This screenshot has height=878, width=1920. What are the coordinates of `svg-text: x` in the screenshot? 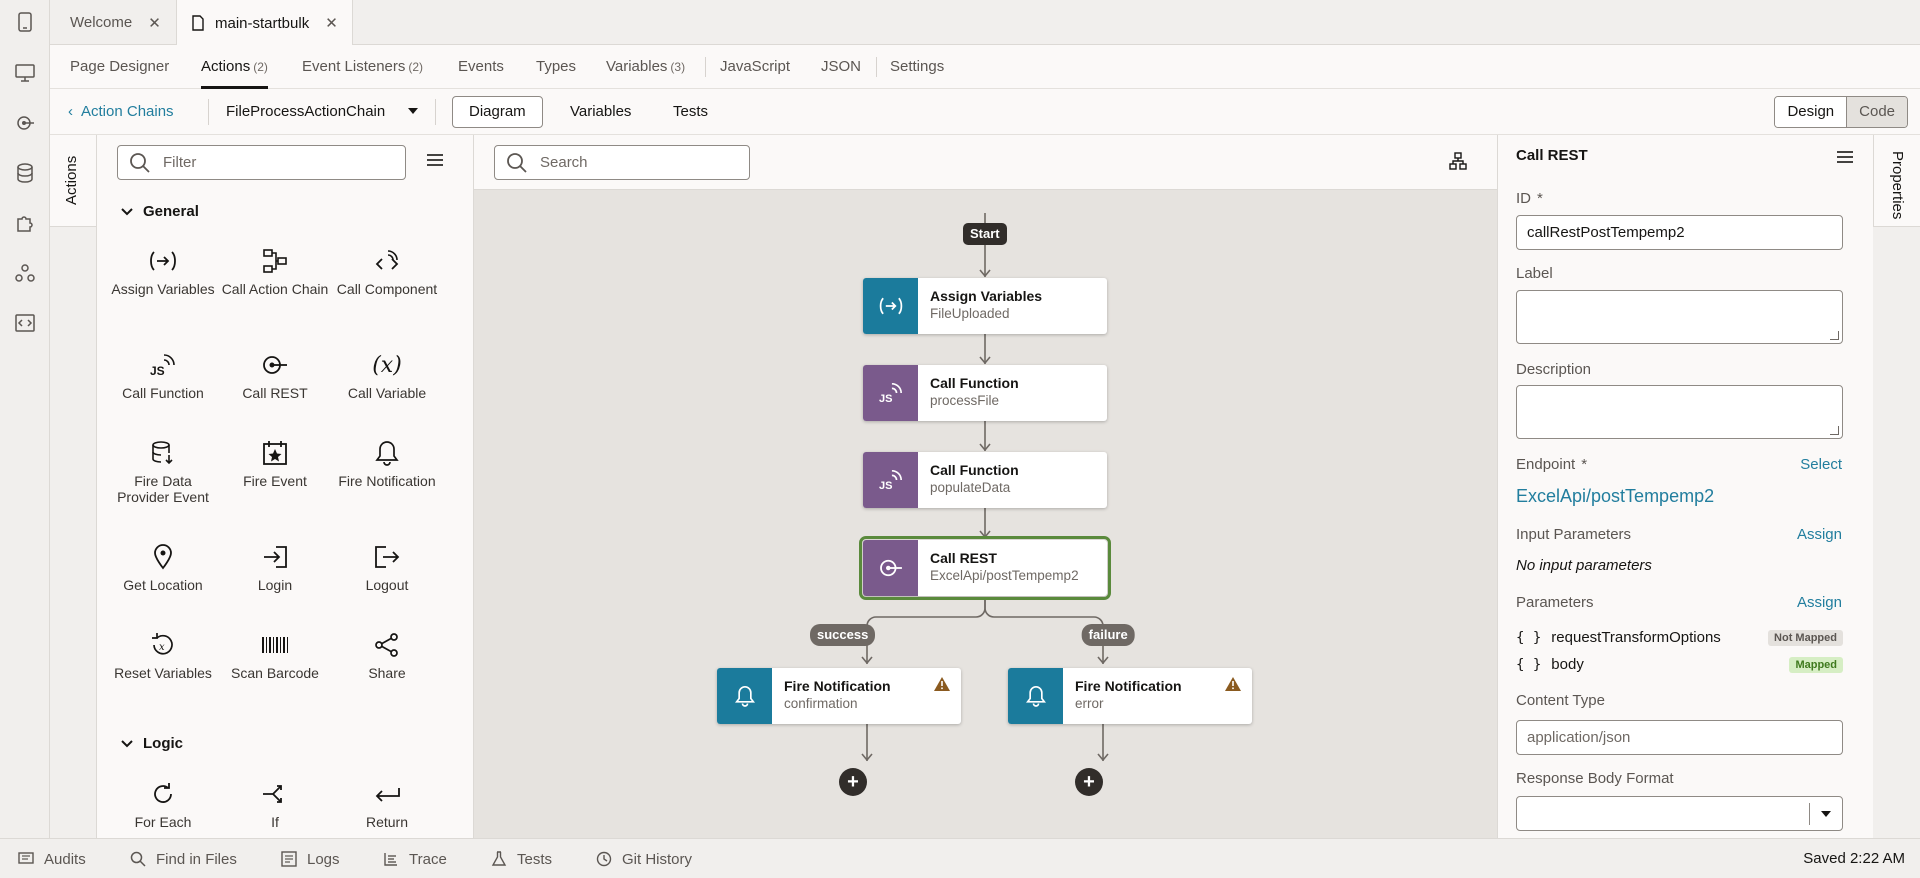 It's located at (162, 647).